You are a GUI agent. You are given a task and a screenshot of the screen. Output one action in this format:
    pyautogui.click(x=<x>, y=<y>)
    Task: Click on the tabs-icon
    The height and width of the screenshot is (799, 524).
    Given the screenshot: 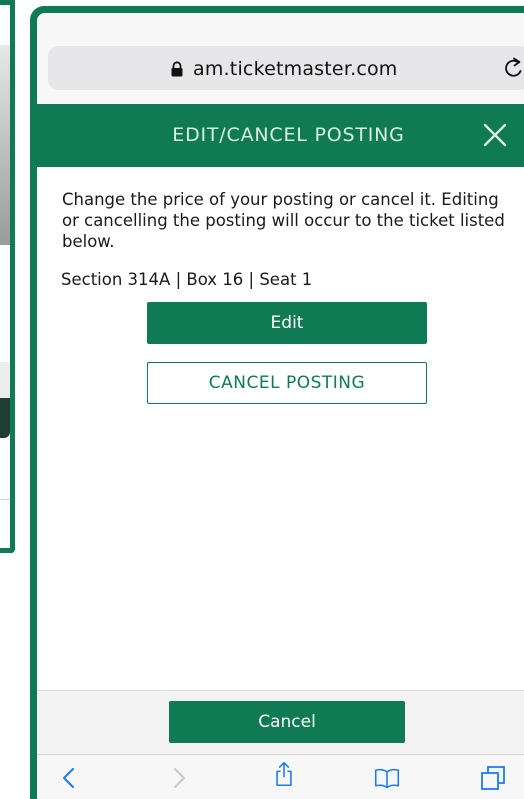 What is the action you would take?
    pyautogui.click(x=493, y=778)
    